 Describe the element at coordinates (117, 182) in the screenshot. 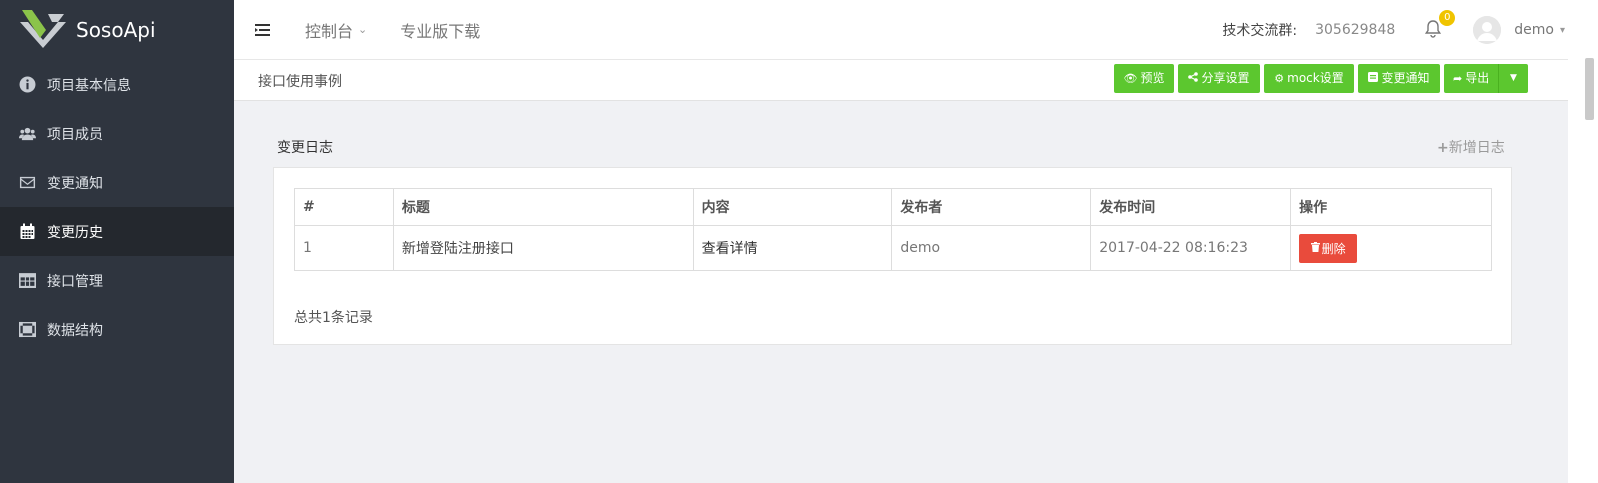

I see `sidebar-item-change-notify: 变更通知` at that location.